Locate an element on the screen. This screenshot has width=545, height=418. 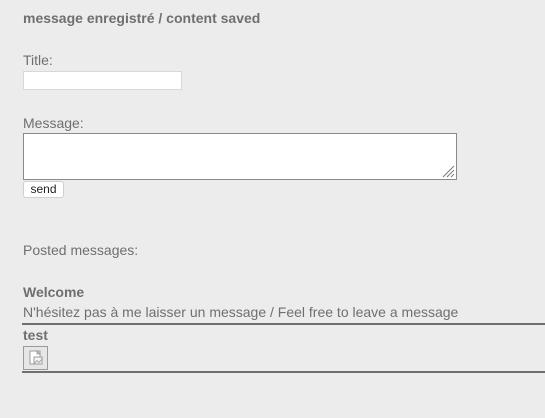
send-button: send is located at coordinates (43, 189).